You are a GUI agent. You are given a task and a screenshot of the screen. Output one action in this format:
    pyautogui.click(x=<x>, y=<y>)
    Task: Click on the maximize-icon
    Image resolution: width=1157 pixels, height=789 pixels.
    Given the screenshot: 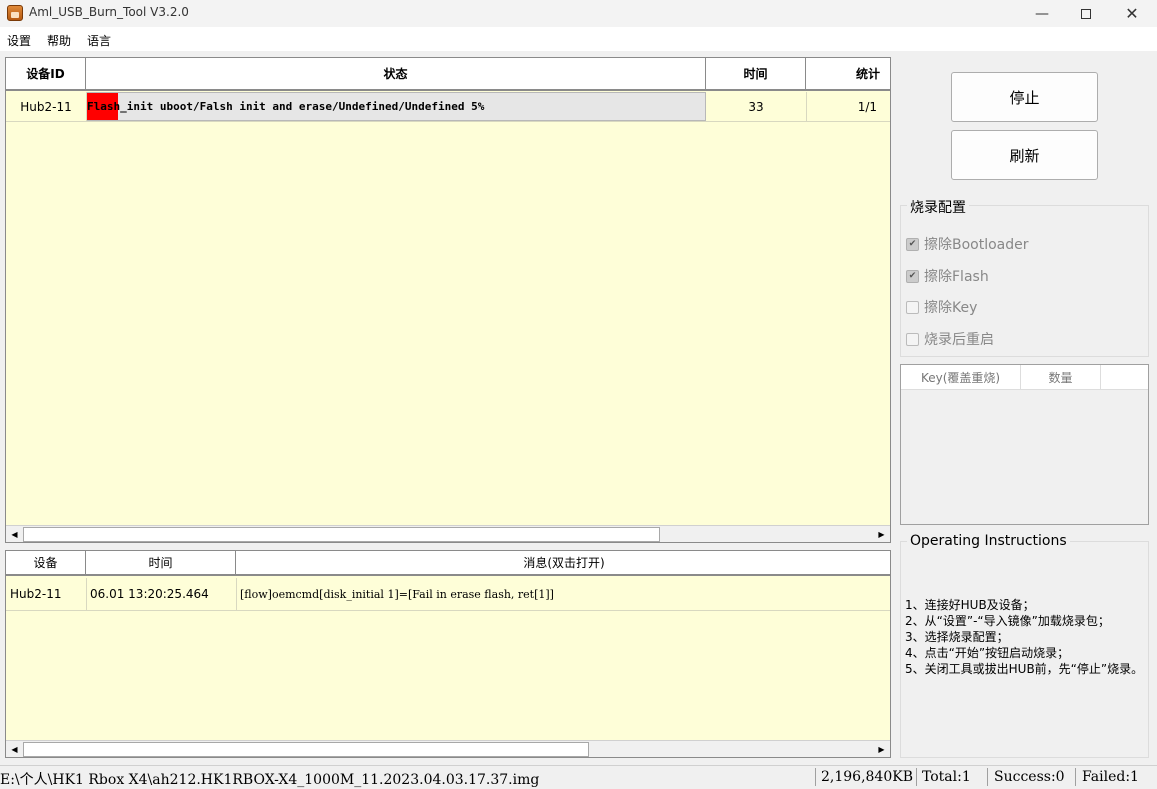 What is the action you would take?
    pyautogui.click(x=1086, y=13)
    